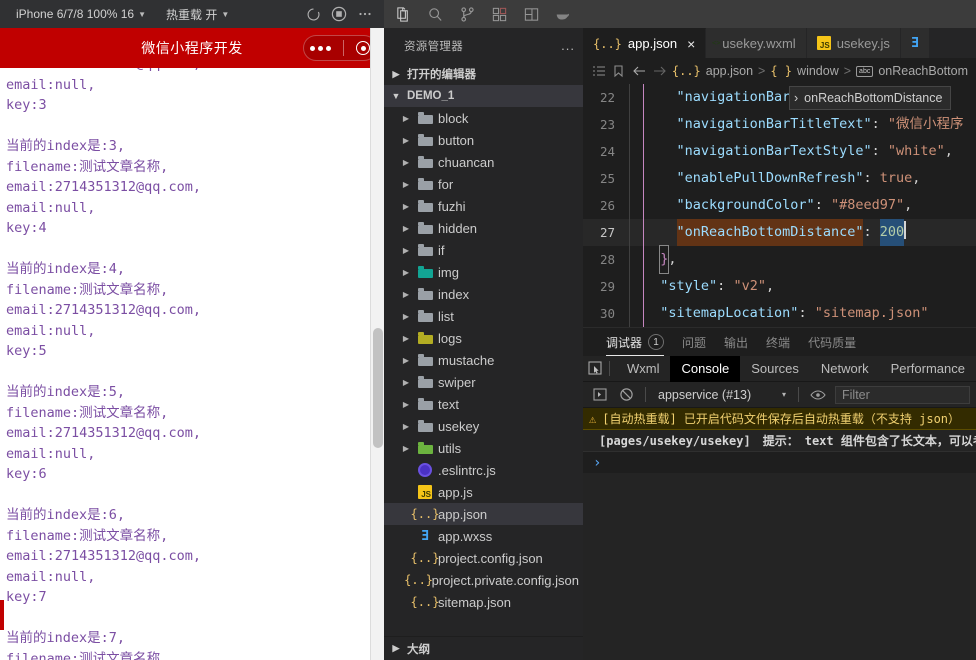 The height and width of the screenshot is (660, 976). Describe the element at coordinates (779, 124) in the screenshot. I see `code-line: 23 "navigationBarTitleText": "微信小程序` at that location.